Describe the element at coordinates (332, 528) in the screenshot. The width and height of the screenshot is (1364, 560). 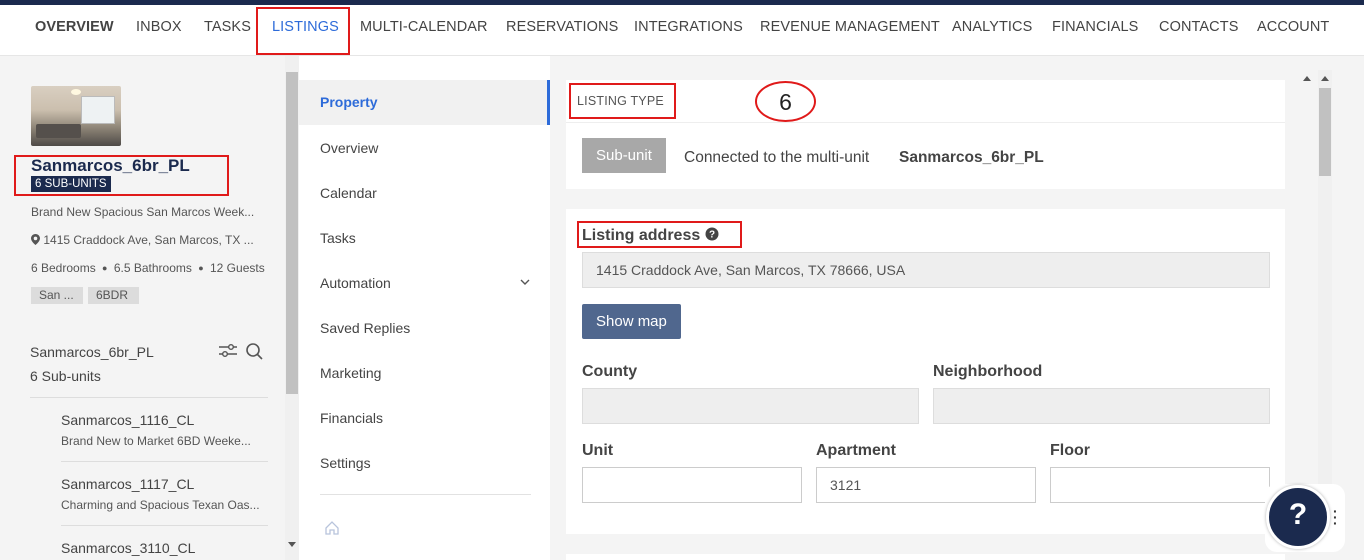
I see `home-icon` at that location.